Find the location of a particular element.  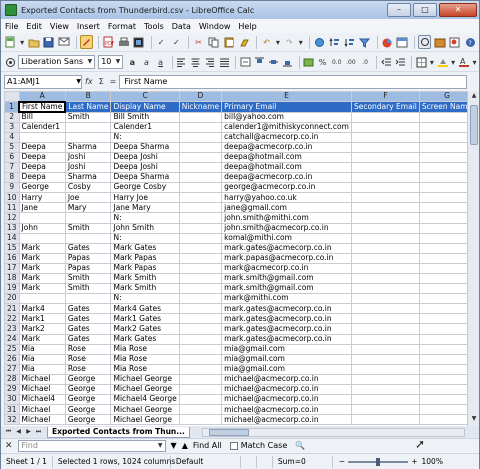

autospell-icon: ✓ is located at coordinates (176, 42).